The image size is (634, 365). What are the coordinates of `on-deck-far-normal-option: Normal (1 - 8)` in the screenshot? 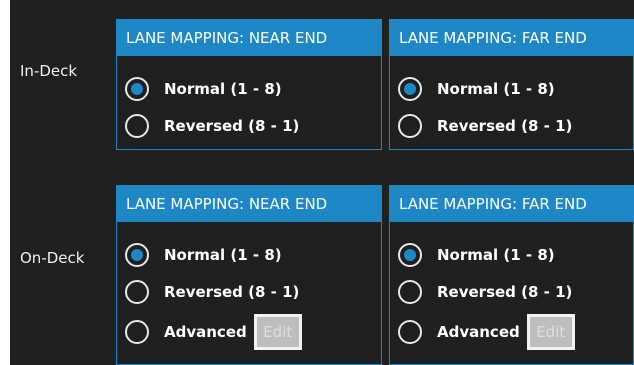 It's located at (476, 255).